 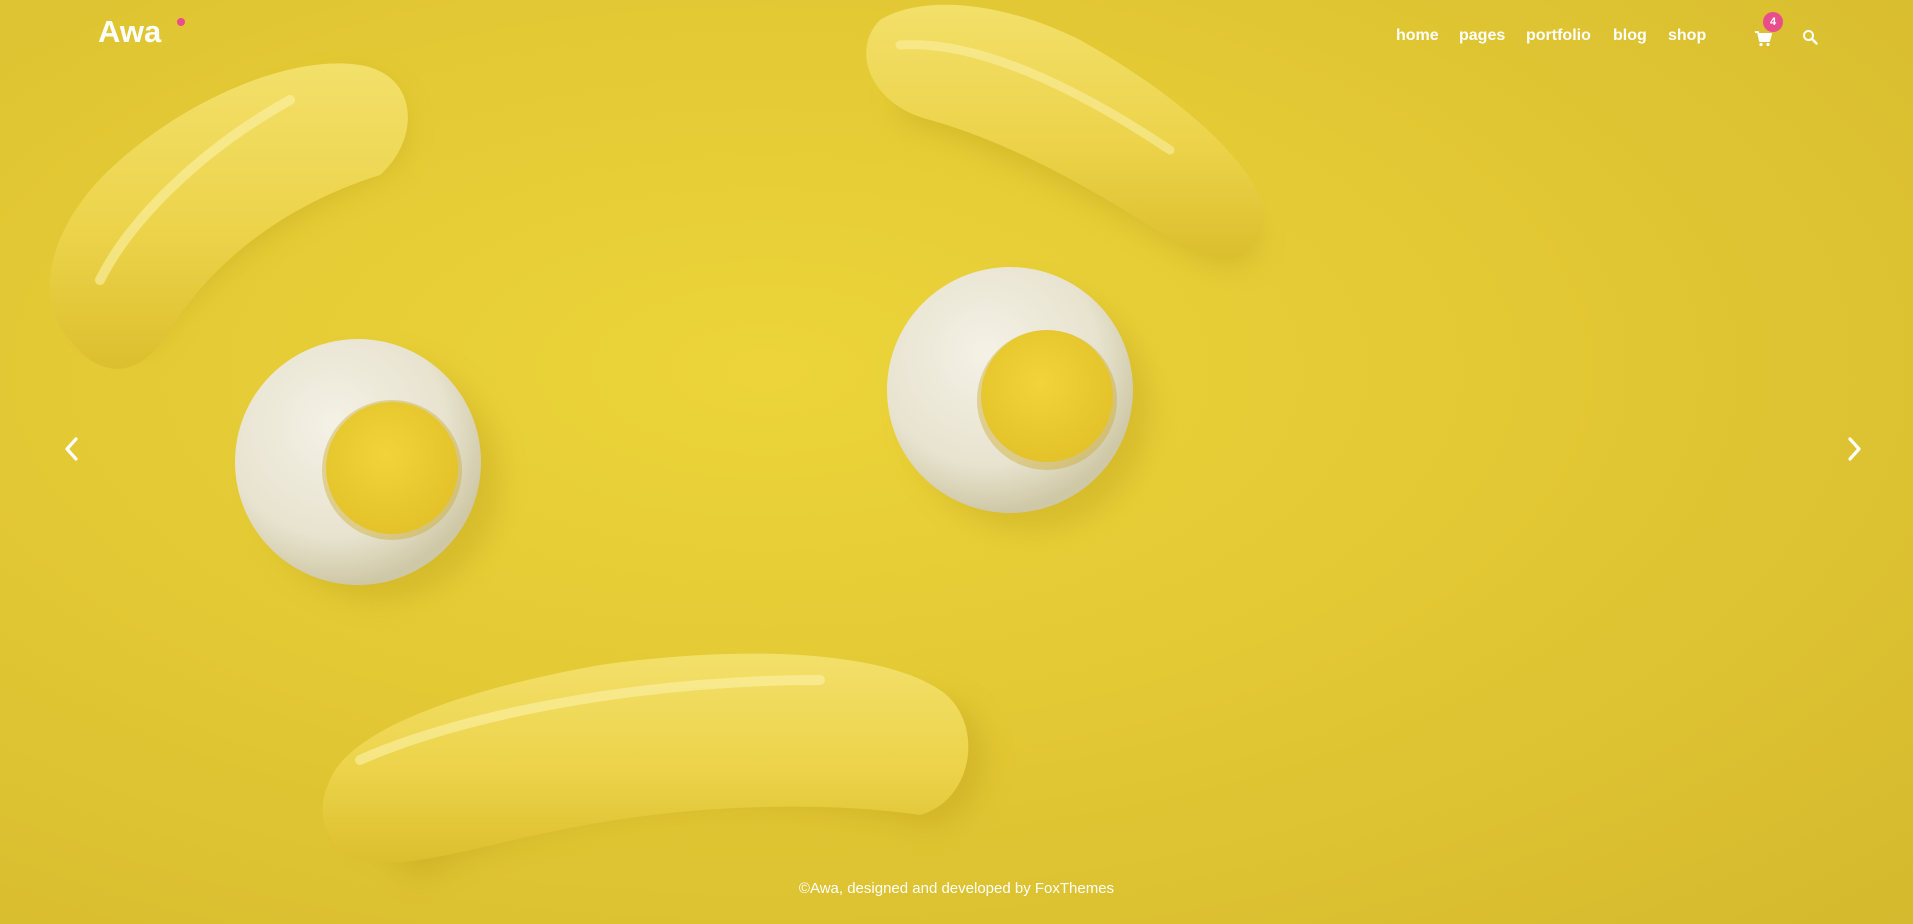 I want to click on cart-count-badge: 4, so click(x=1773, y=22).